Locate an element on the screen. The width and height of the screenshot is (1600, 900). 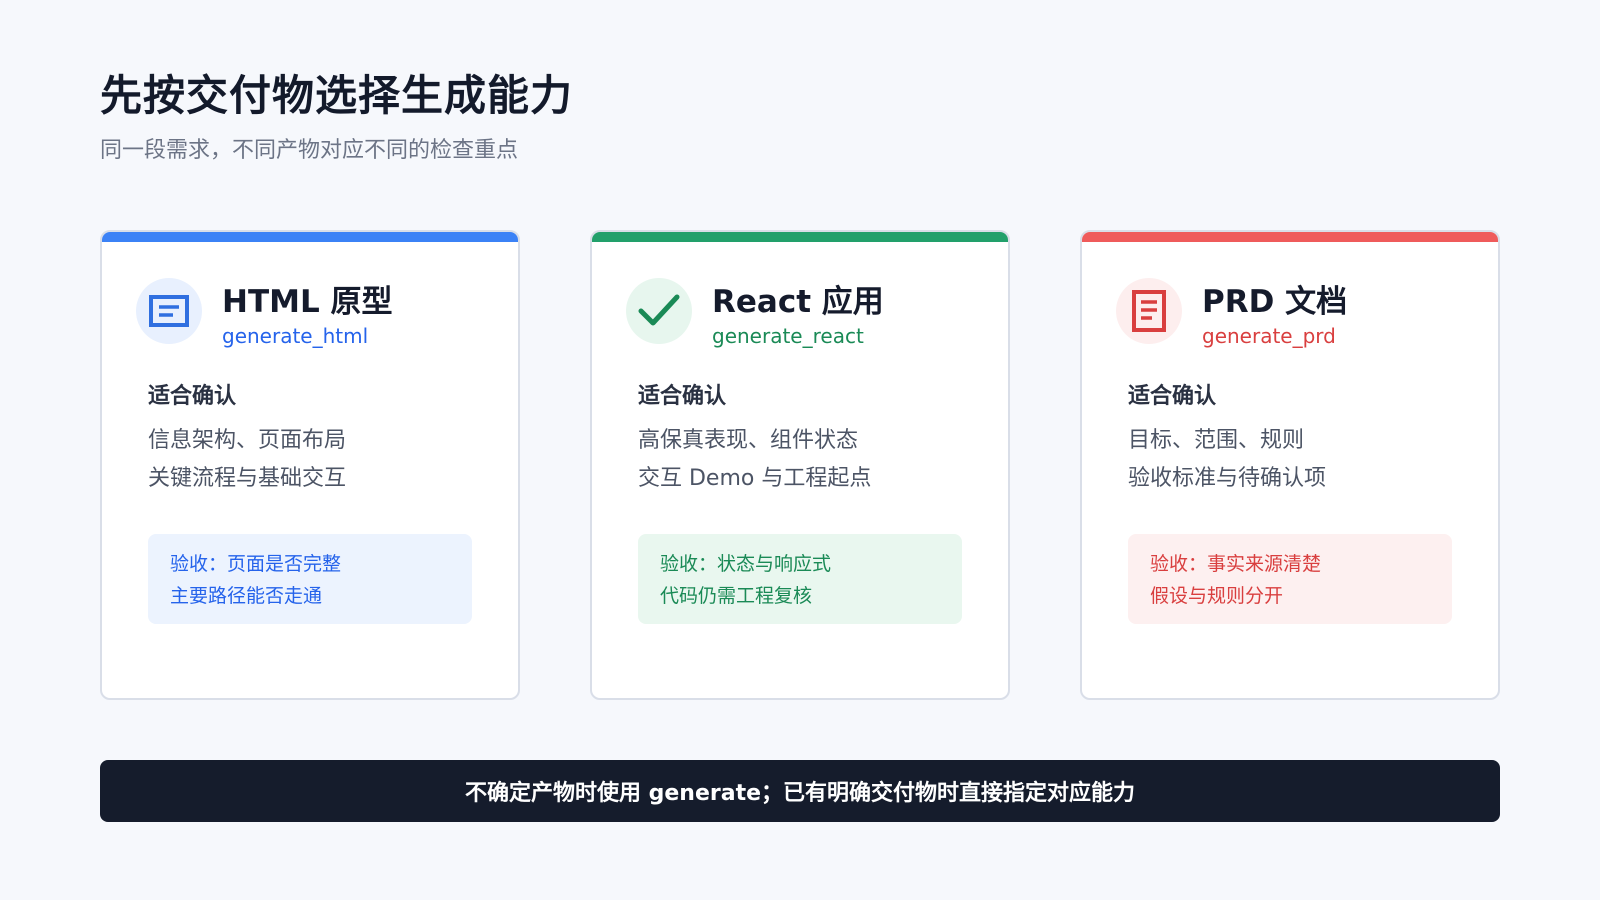
fit-list: 目标、范围、规则 验收标准与待确认项 is located at coordinates (1227, 460).